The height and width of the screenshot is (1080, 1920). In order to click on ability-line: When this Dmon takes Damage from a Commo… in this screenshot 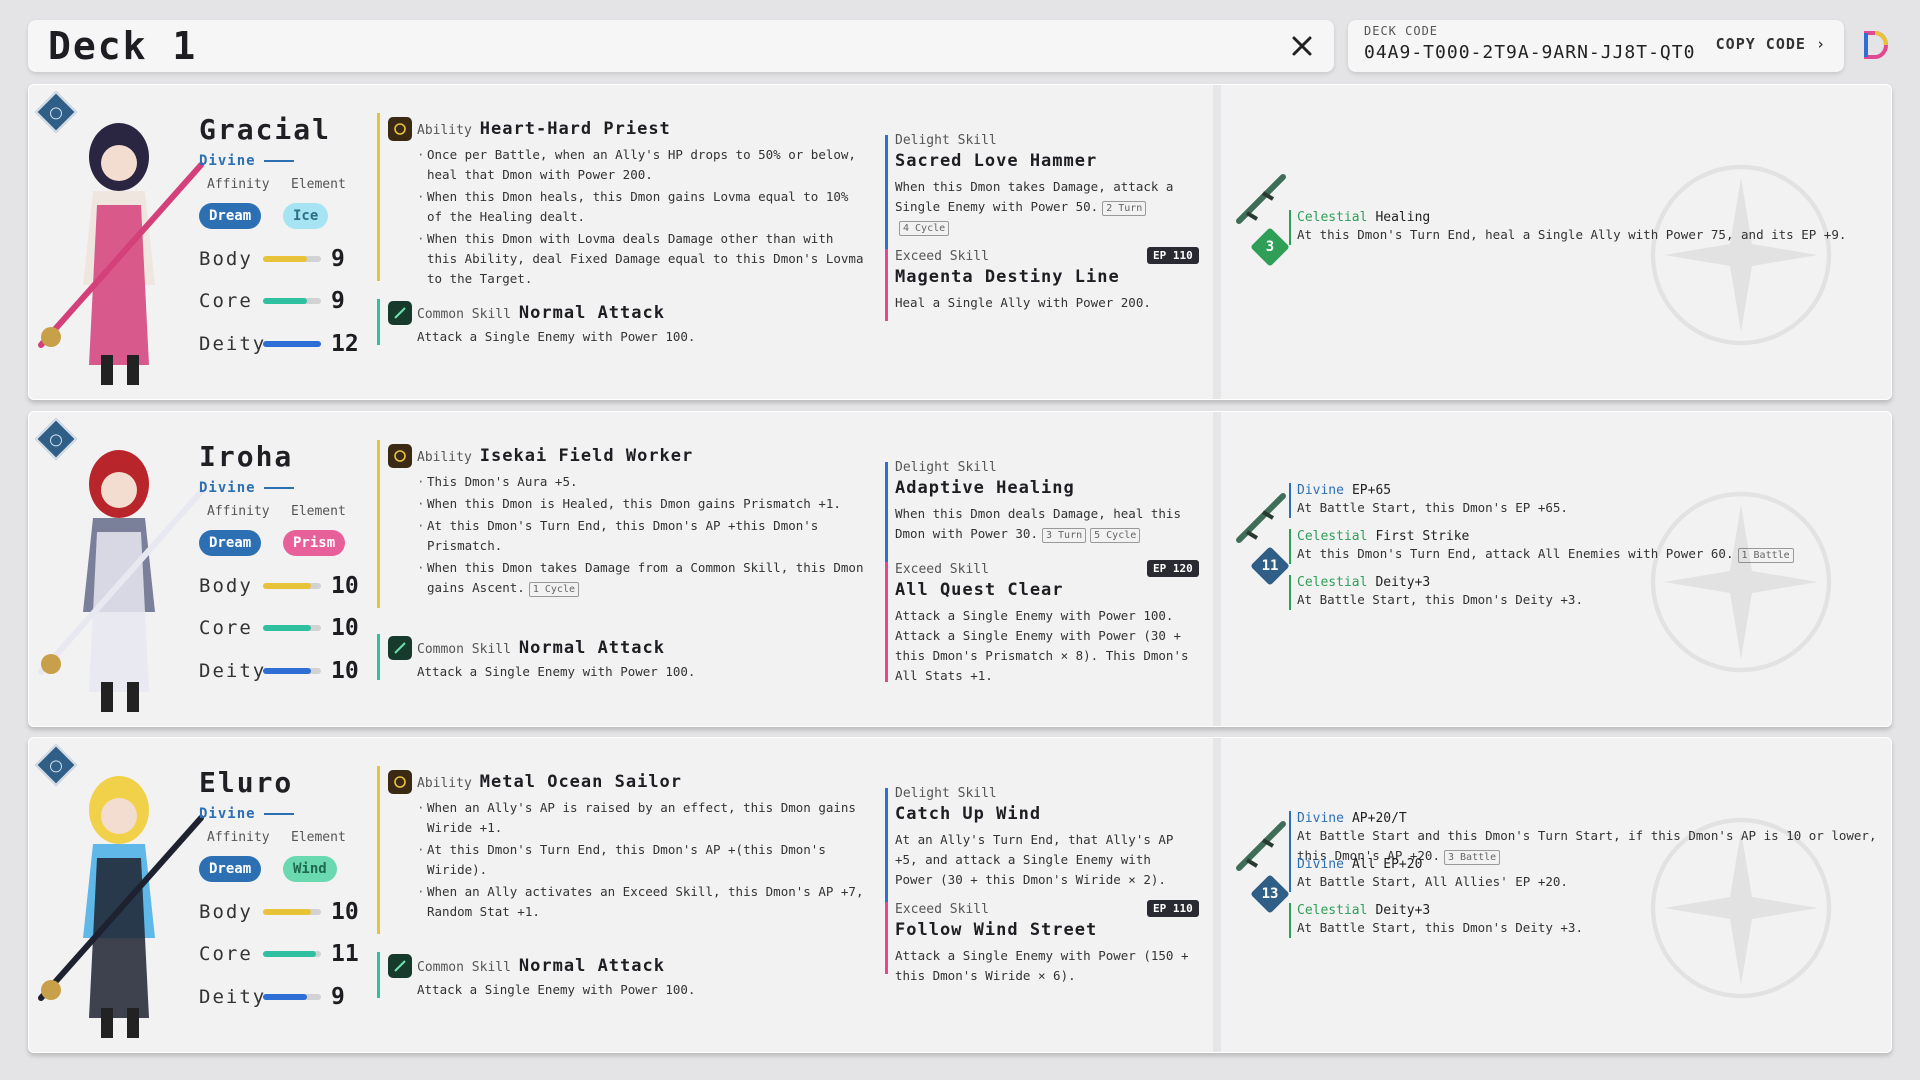, I will do `click(643, 578)`.